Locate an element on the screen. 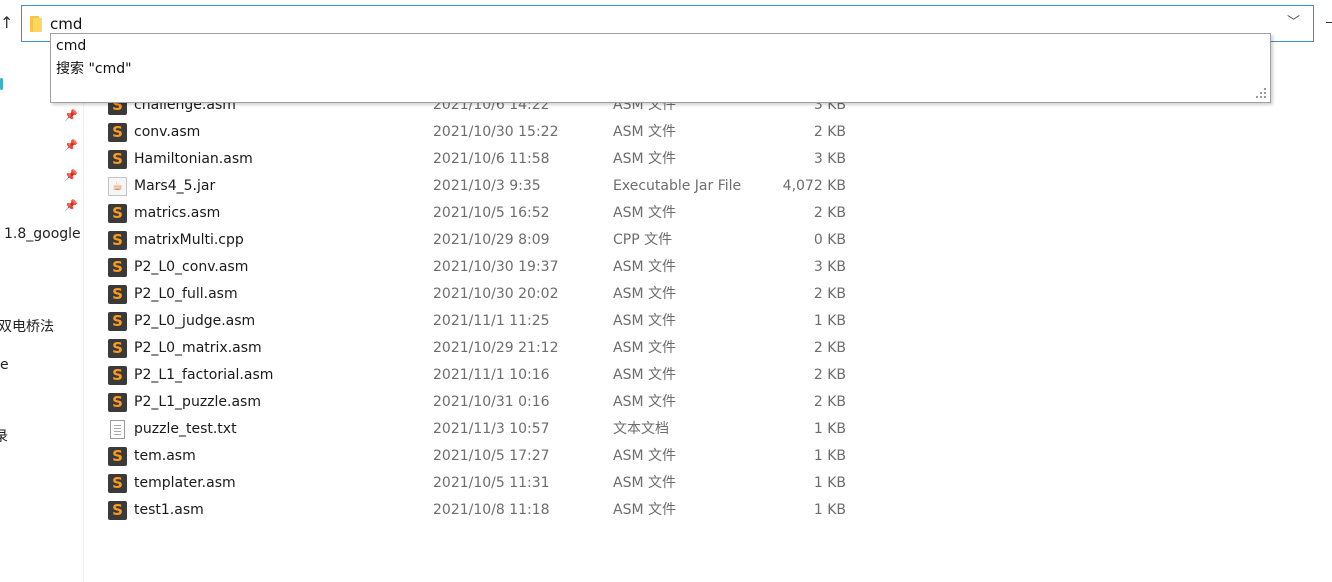 The height and width of the screenshot is (582, 1332). file-modified-date: 2021/10/30 20:02 is located at coordinates (496, 294).